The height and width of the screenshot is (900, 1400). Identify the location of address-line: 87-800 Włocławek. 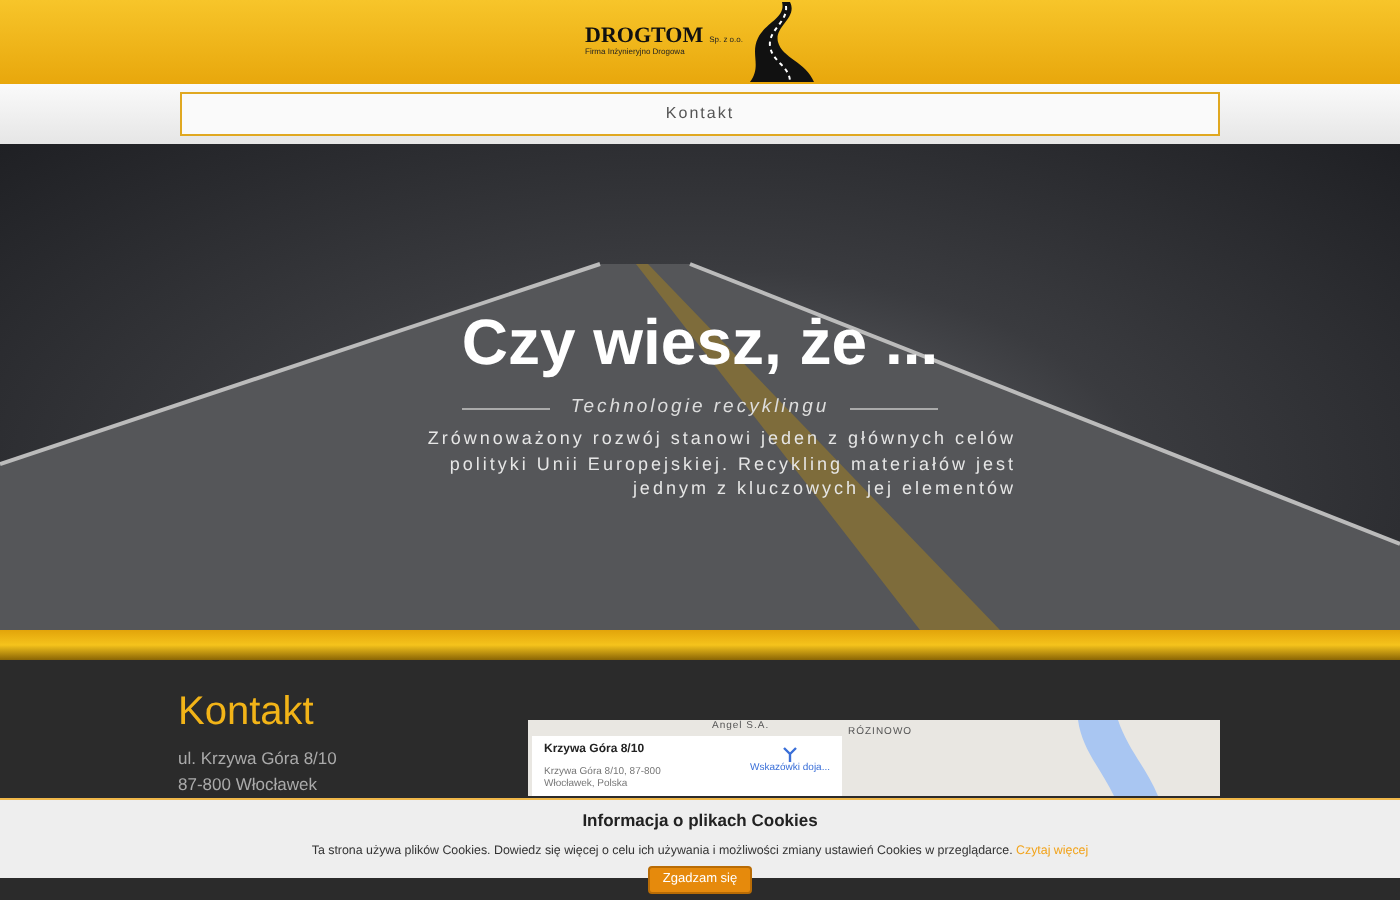
(248, 784).